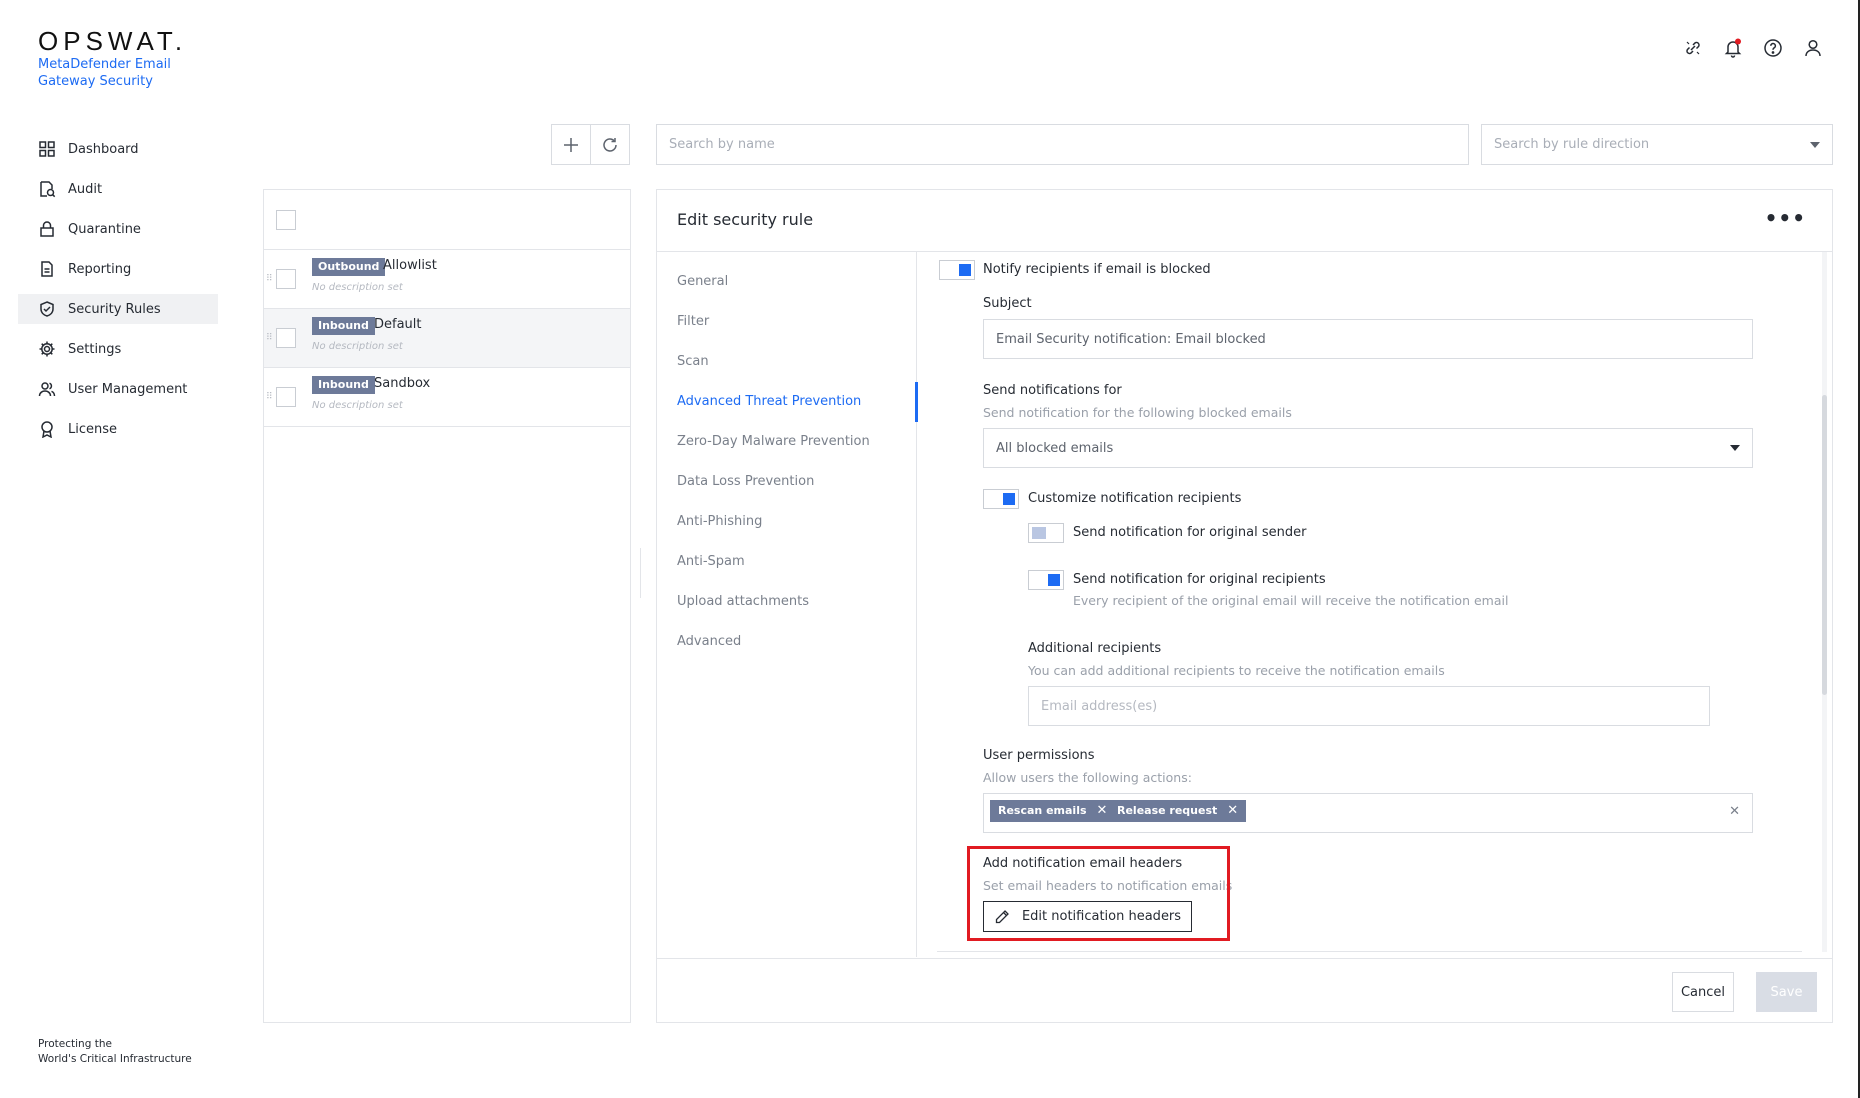 This screenshot has width=1860, height=1098. Describe the element at coordinates (447, 338) in the screenshot. I see `rule-row-default: ⠿ Inbound Default No description set` at that location.